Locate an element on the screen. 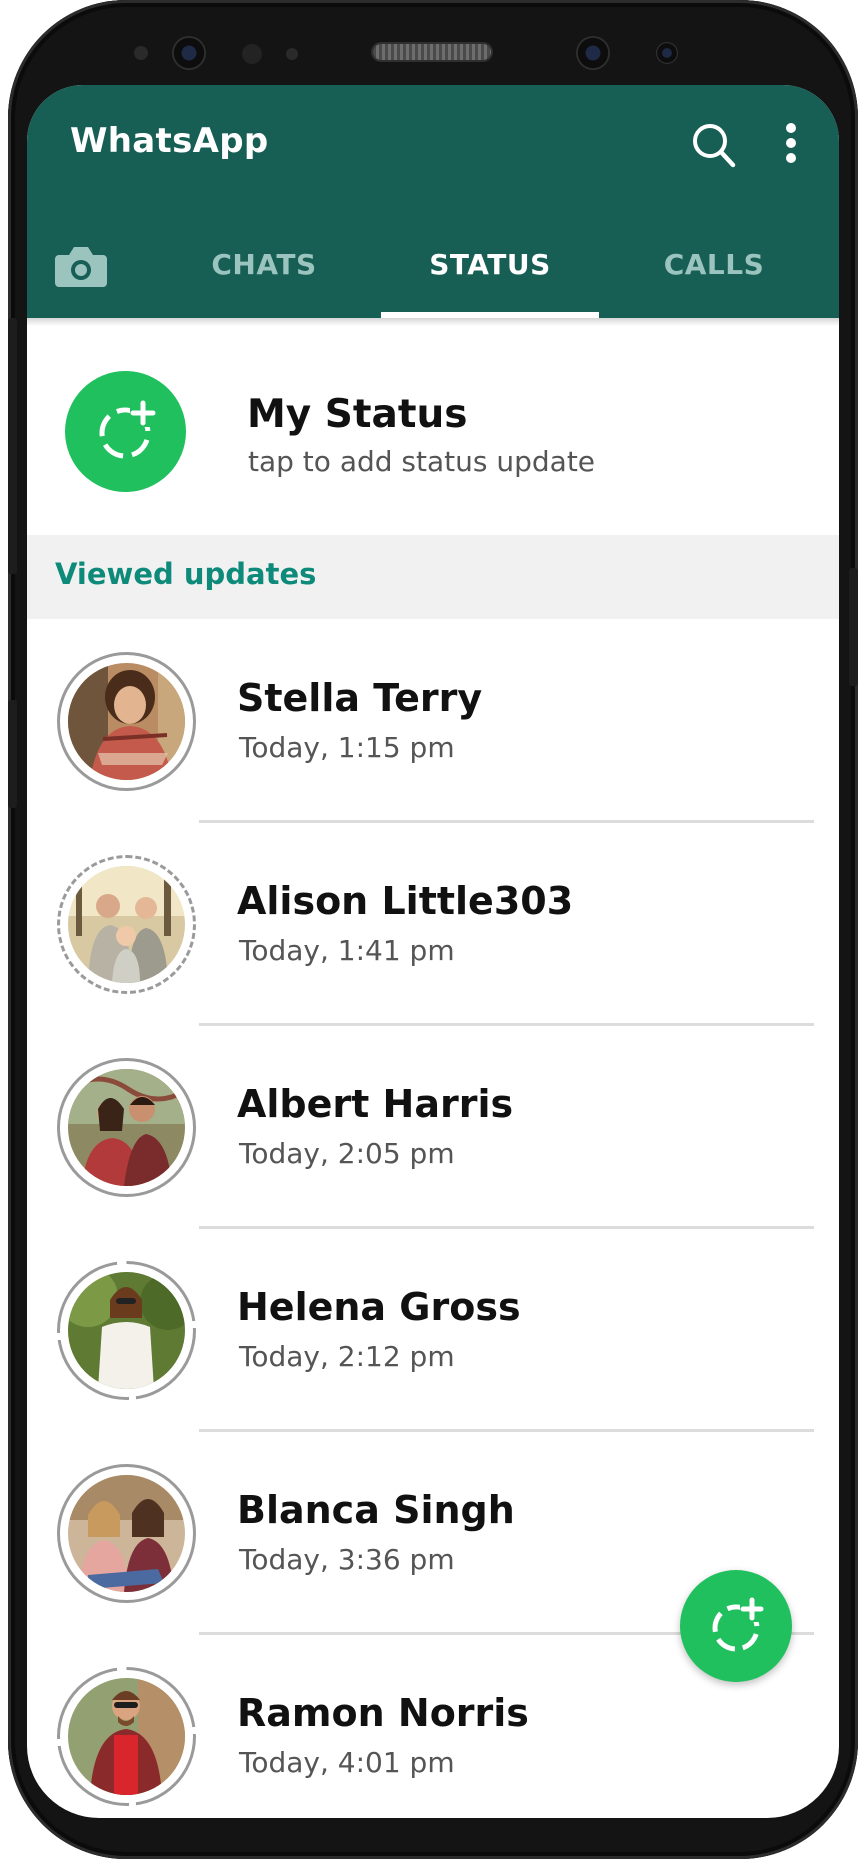  earpiece-speaker is located at coordinates (432, 52).